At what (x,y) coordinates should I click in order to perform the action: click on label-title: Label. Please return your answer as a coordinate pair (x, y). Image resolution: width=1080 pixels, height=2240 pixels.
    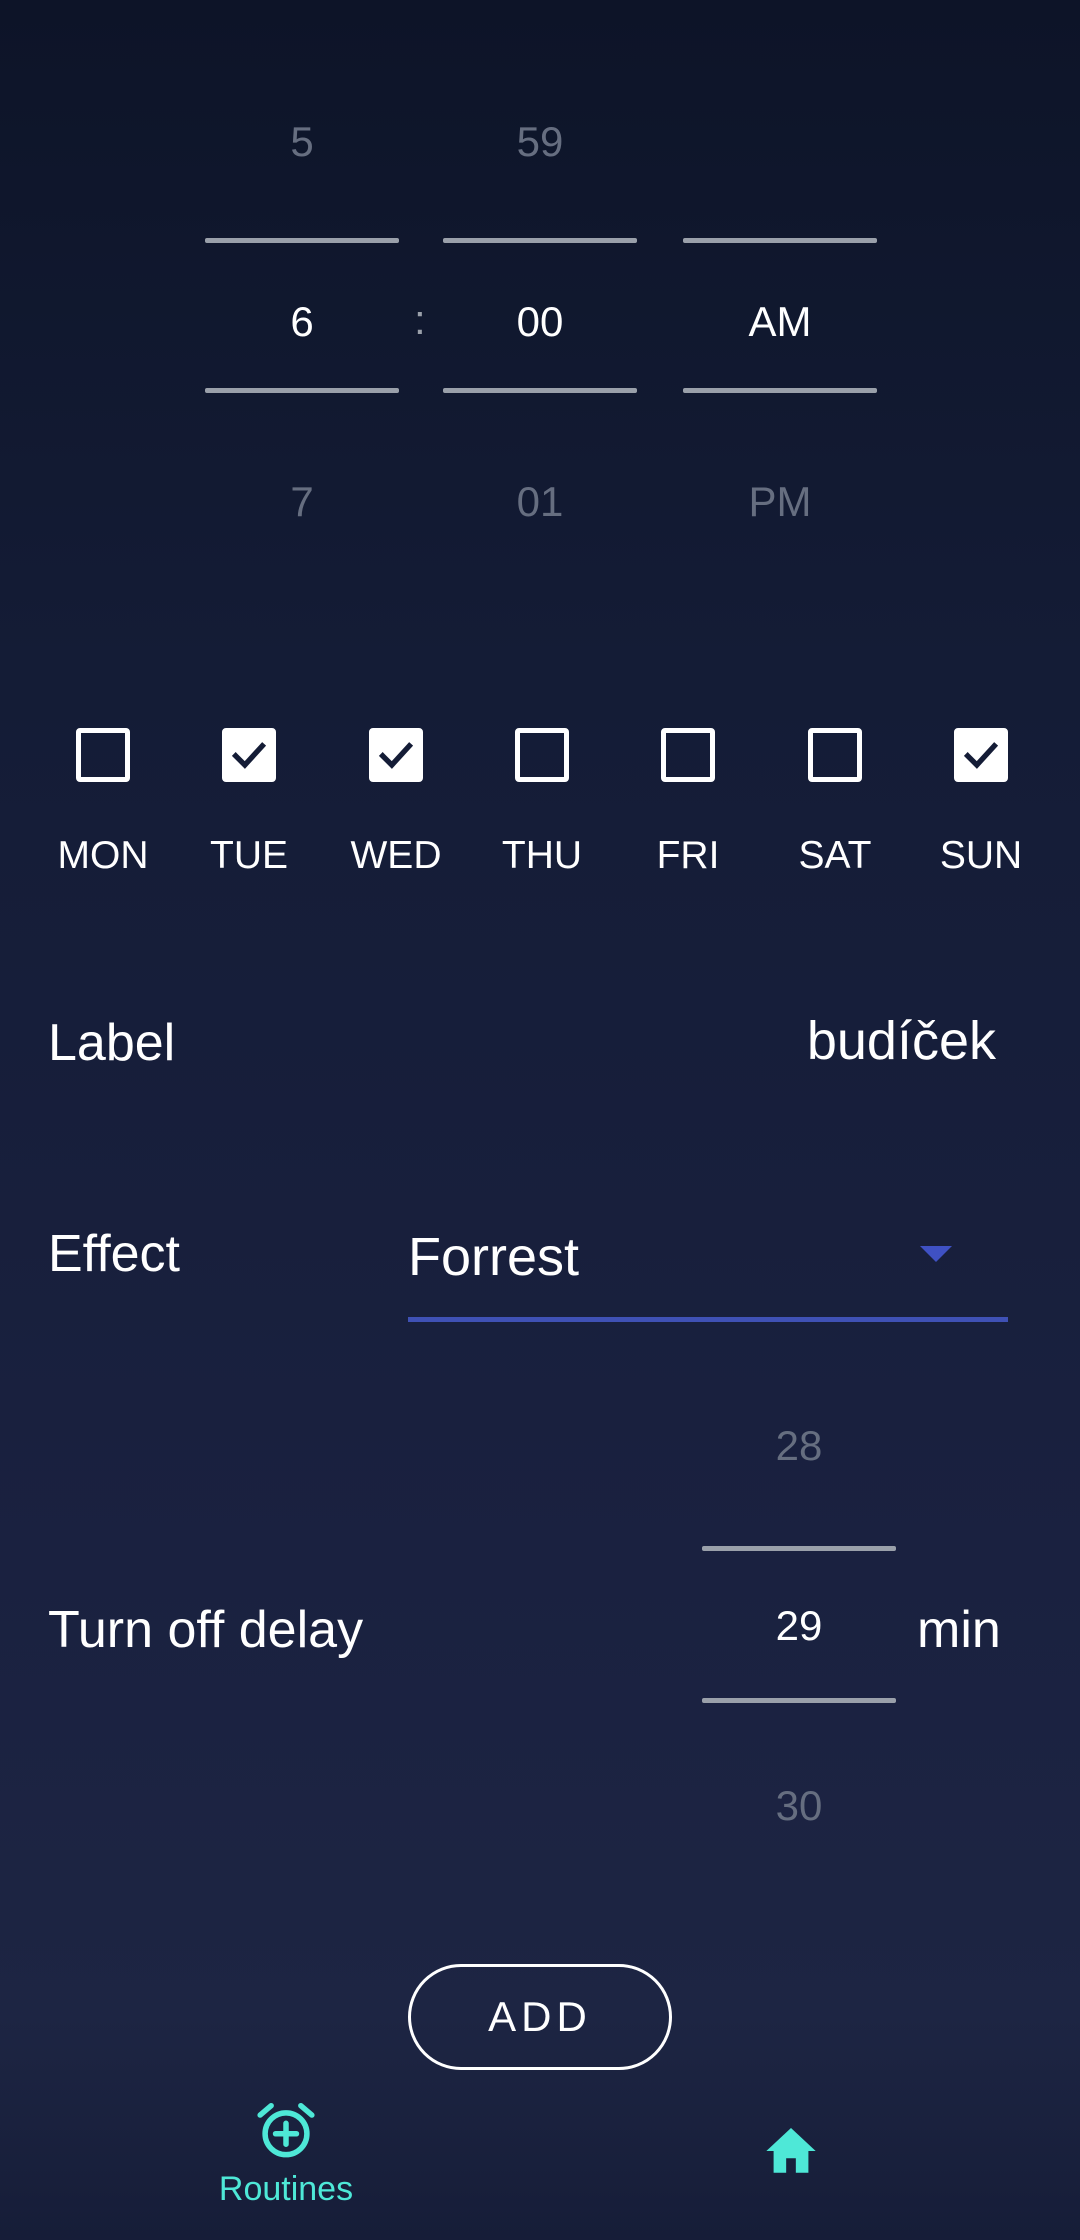
    Looking at the image, I should click on (112, 1043).